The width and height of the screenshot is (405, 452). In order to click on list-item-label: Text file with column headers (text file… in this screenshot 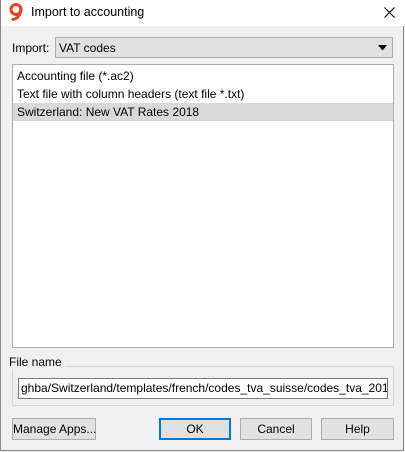, I will do `click(131, 94)`.